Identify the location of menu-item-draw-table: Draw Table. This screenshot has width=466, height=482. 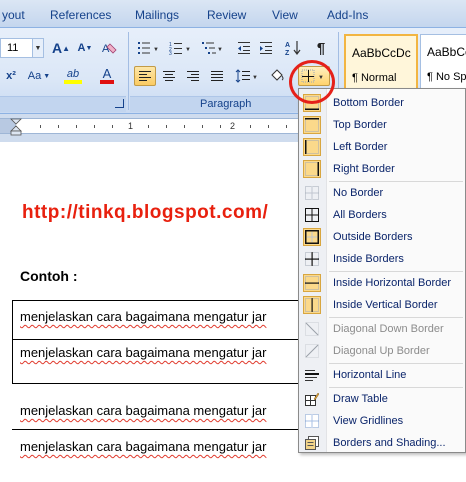
(382, 399).